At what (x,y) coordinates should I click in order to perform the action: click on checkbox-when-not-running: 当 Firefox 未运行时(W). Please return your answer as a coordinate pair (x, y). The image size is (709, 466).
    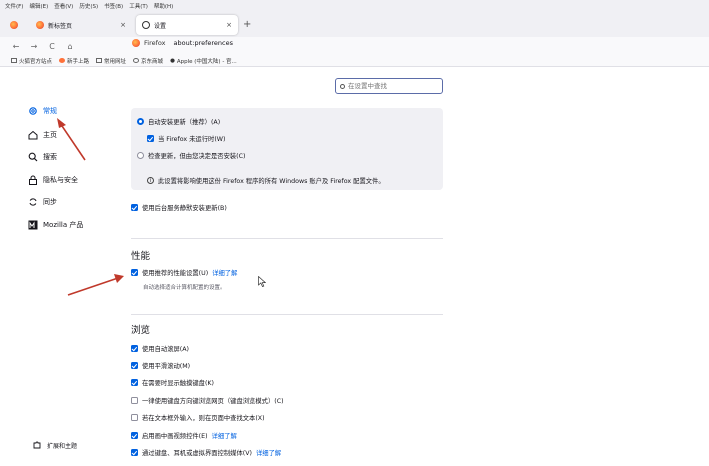
    Looking at the image, I should click on (186, 138).